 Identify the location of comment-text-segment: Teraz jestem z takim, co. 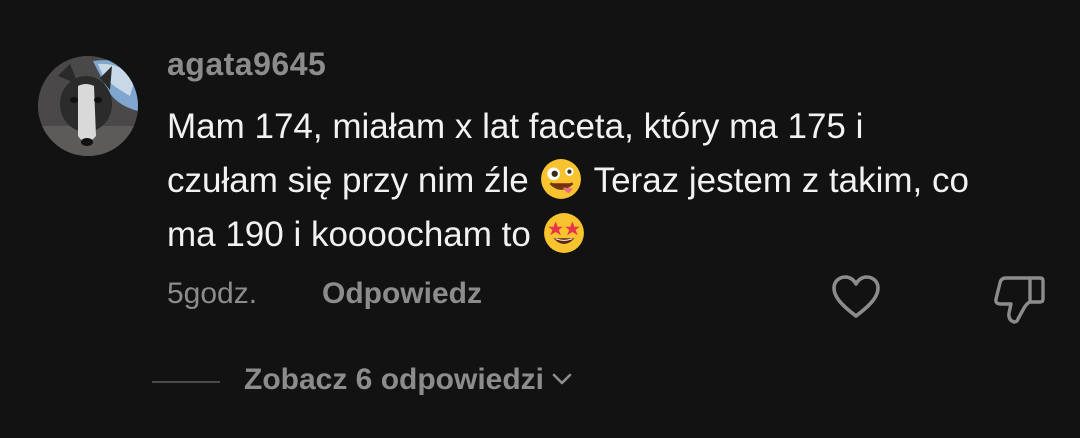
(776, 180).